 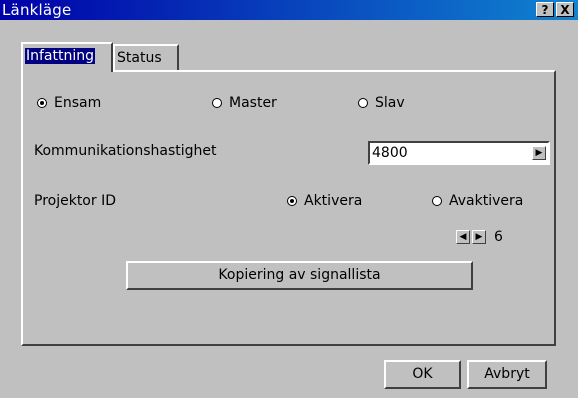 I want to click on tab-infattning: Infattning, so click(x=67, y=57).